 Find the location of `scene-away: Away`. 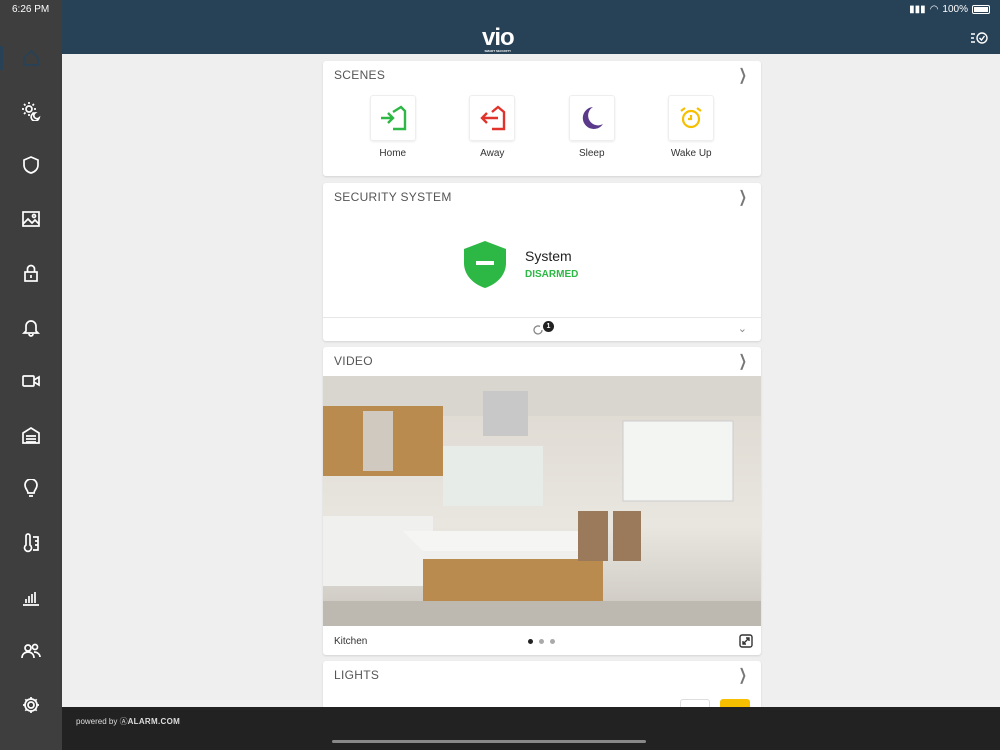

scene-away: Away is located at coordinates (492, 127).